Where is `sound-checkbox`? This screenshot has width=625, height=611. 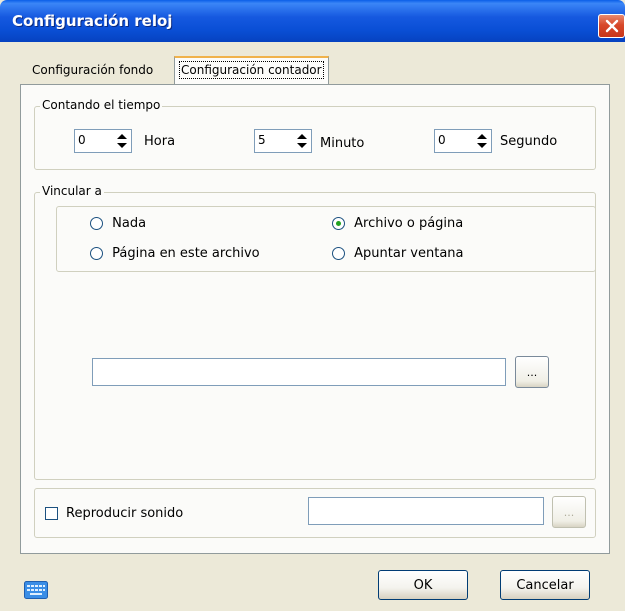 sound-checkbox is located at coordinates (51, 513).